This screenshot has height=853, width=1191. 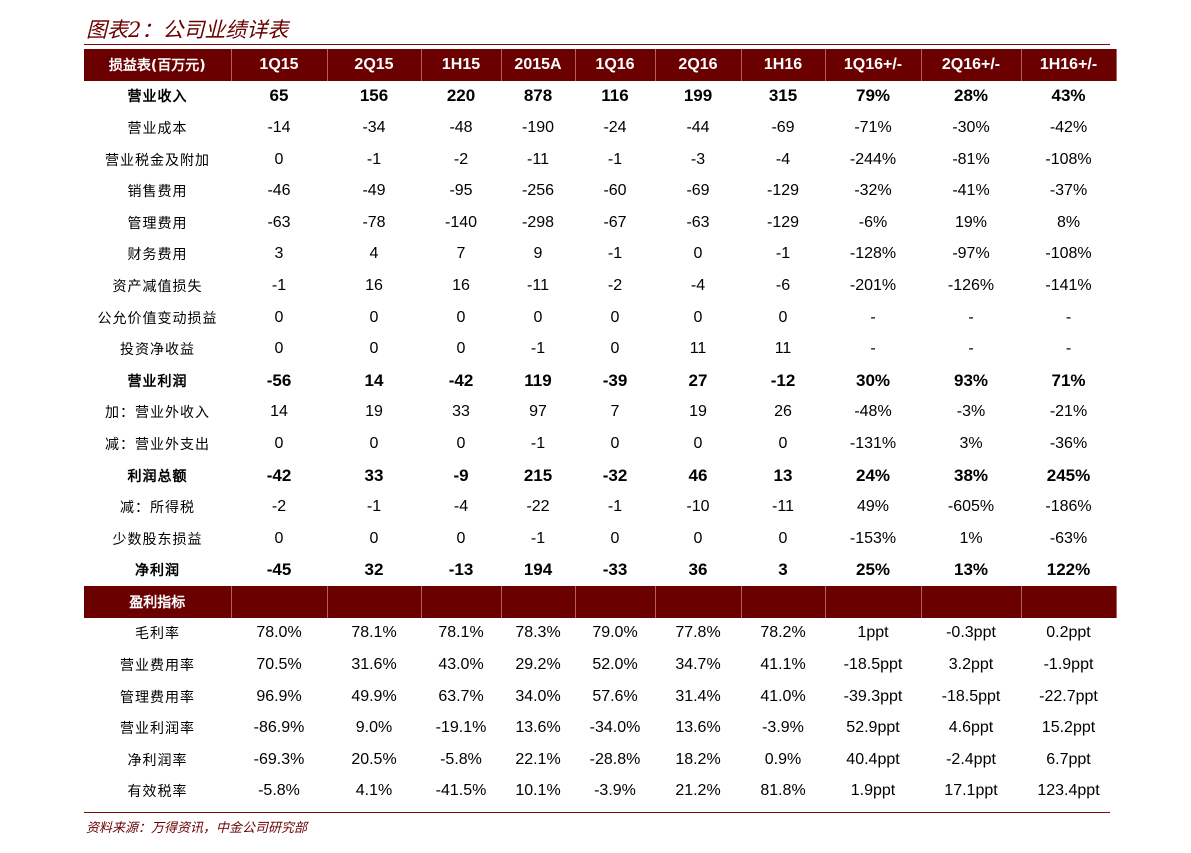 I want to click on table-cell: 18.2%, so click(x=698, y=759).